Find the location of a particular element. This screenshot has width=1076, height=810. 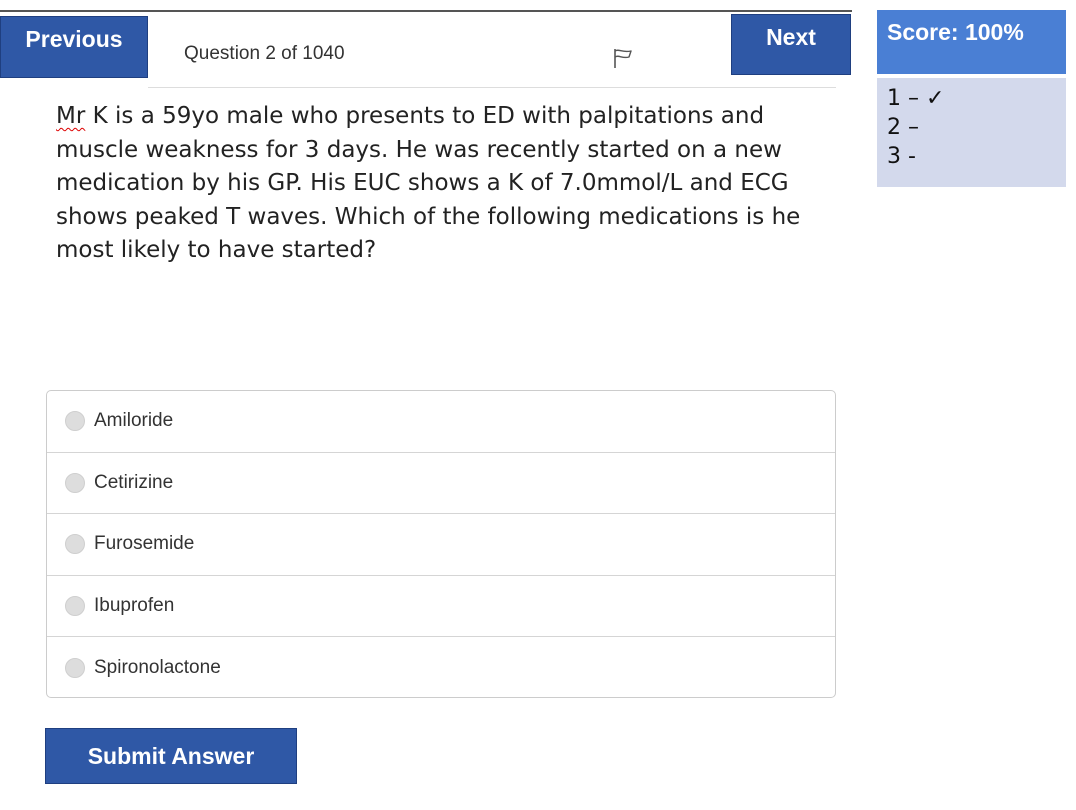

history-item: 3 - is located at coordinates (901, 156).